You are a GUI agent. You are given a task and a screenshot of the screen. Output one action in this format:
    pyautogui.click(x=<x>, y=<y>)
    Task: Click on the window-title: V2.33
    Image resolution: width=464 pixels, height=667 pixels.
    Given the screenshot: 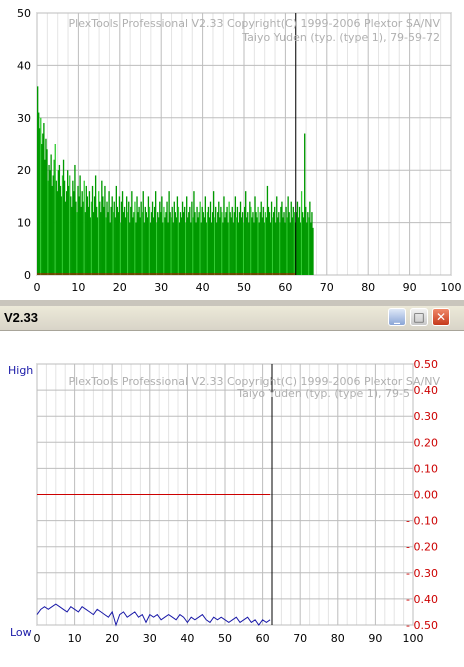 What is the action you would take?
    pyautogui.click(x=21, y=317)
    